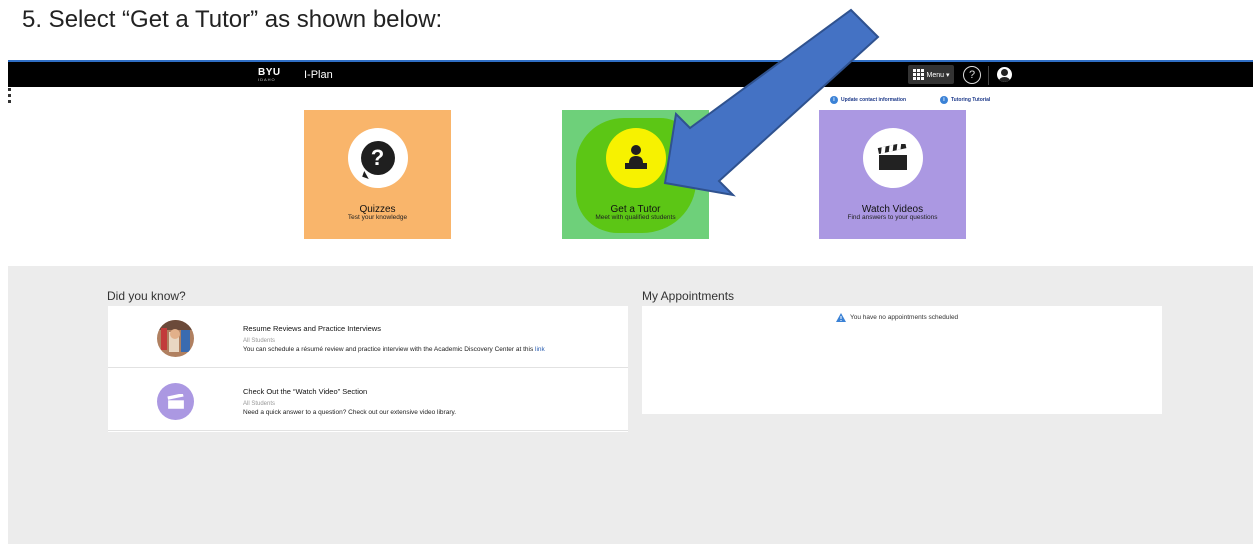 This screenshot has height=544, width=1253. What do you see at coordinates (10, 95) in the screenshot?
I see `drag-handle-icon` at bounding box center [10, 95].